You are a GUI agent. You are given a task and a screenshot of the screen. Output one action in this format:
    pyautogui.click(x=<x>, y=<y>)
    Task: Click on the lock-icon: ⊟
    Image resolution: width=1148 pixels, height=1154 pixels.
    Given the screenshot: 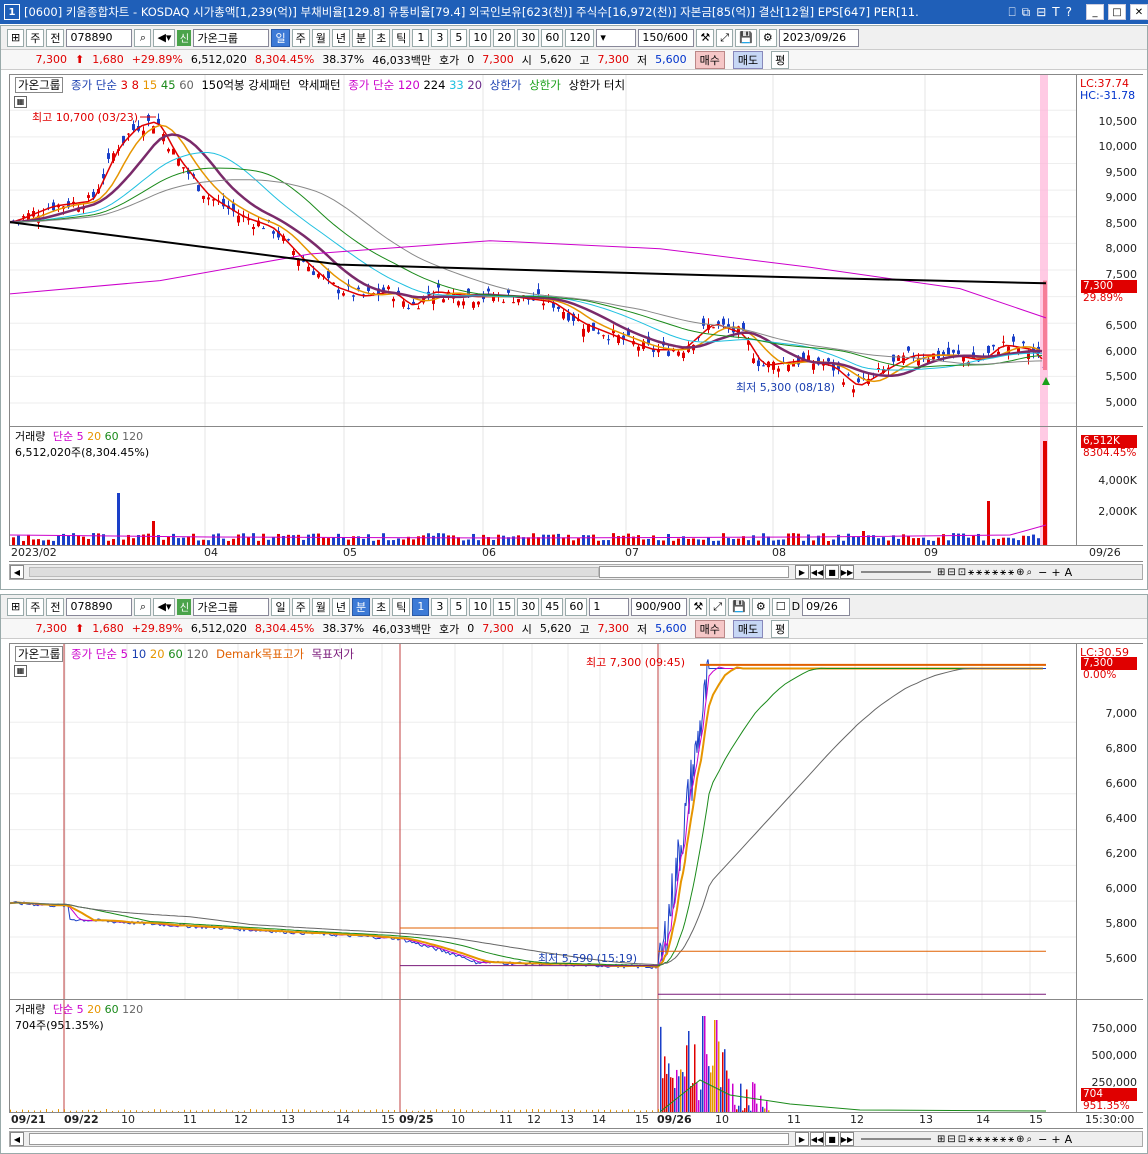 What is the action you would take?
    pyautogui.click(x=1041, y=12)
    